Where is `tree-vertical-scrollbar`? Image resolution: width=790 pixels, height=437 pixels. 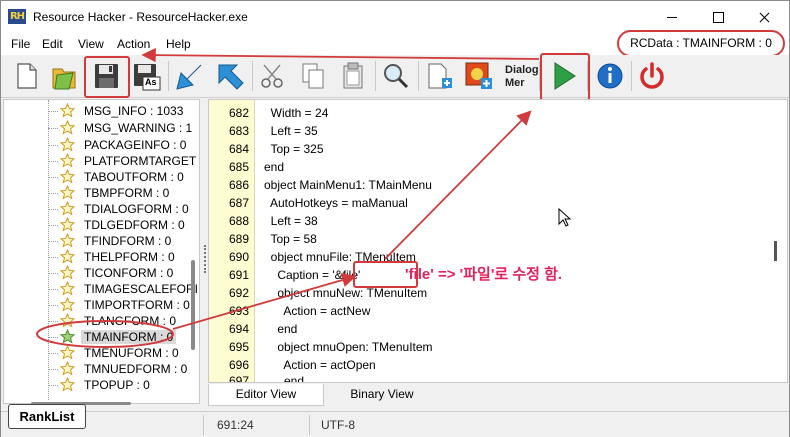 tree-vertical-scrollbar is located at coordinates (193, 305).